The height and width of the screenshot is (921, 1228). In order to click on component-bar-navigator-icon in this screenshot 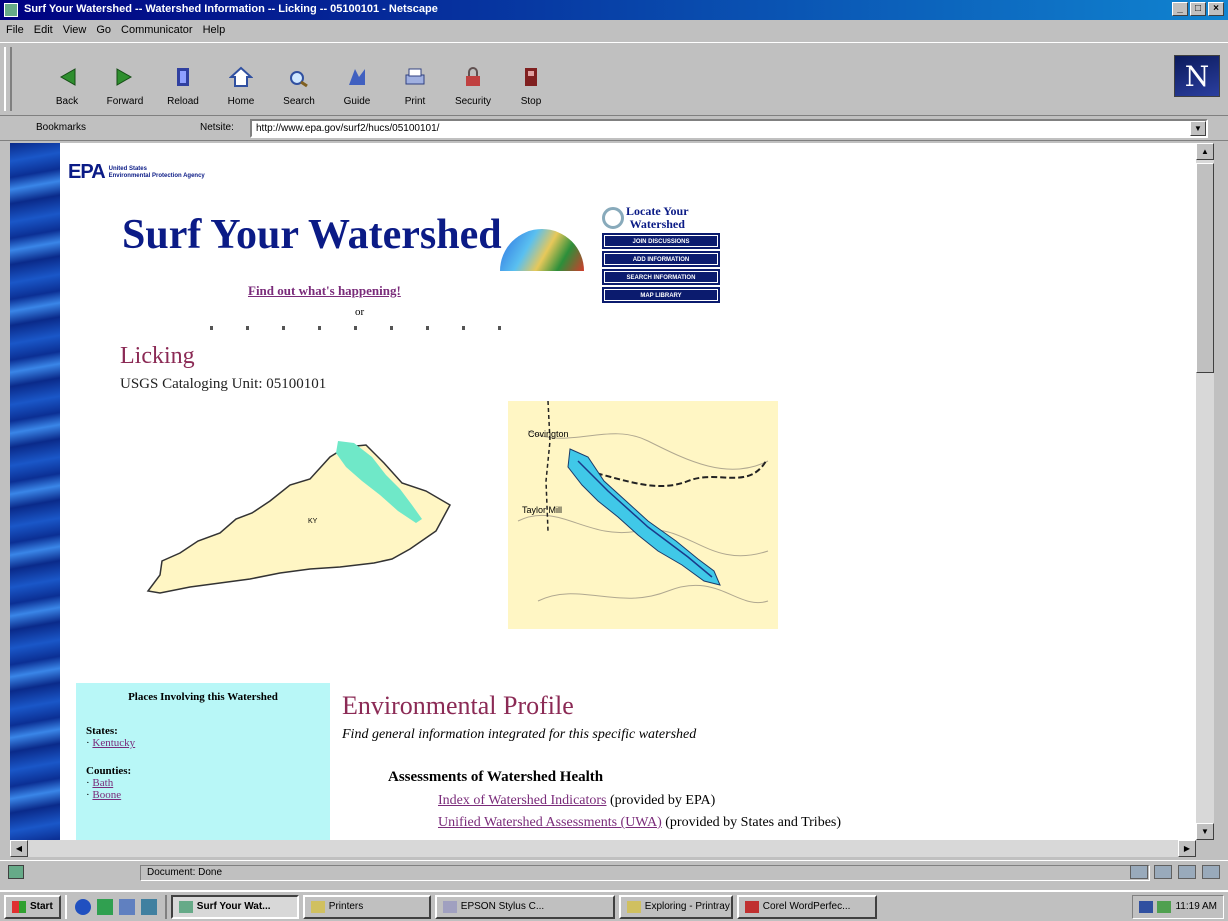, I will do `click(1139, 872)`.